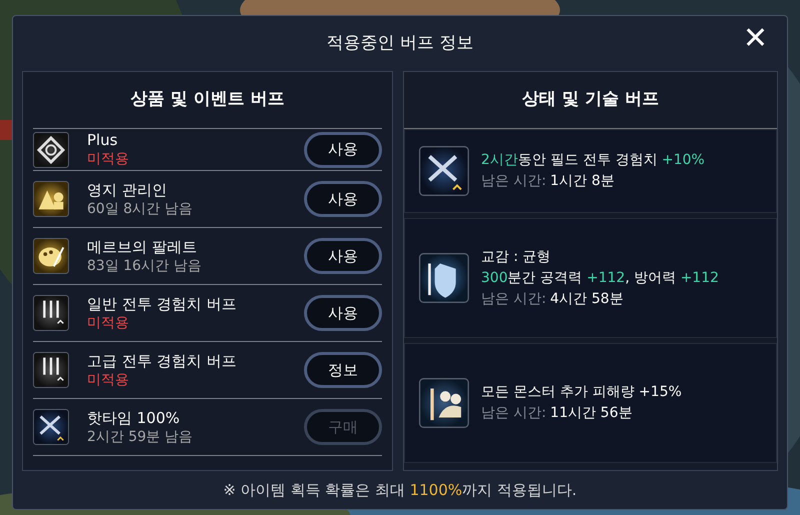  I want to click on panel-heading: 상태 및 기술 버프, so click(590, 100).